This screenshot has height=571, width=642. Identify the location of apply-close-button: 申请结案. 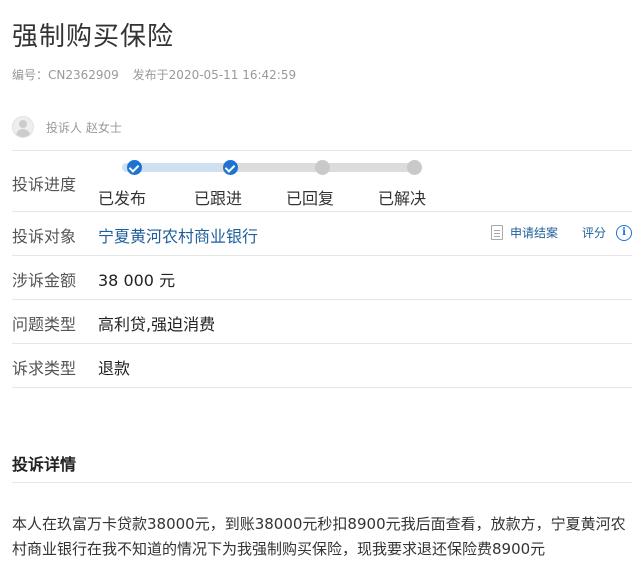
(534, 232).